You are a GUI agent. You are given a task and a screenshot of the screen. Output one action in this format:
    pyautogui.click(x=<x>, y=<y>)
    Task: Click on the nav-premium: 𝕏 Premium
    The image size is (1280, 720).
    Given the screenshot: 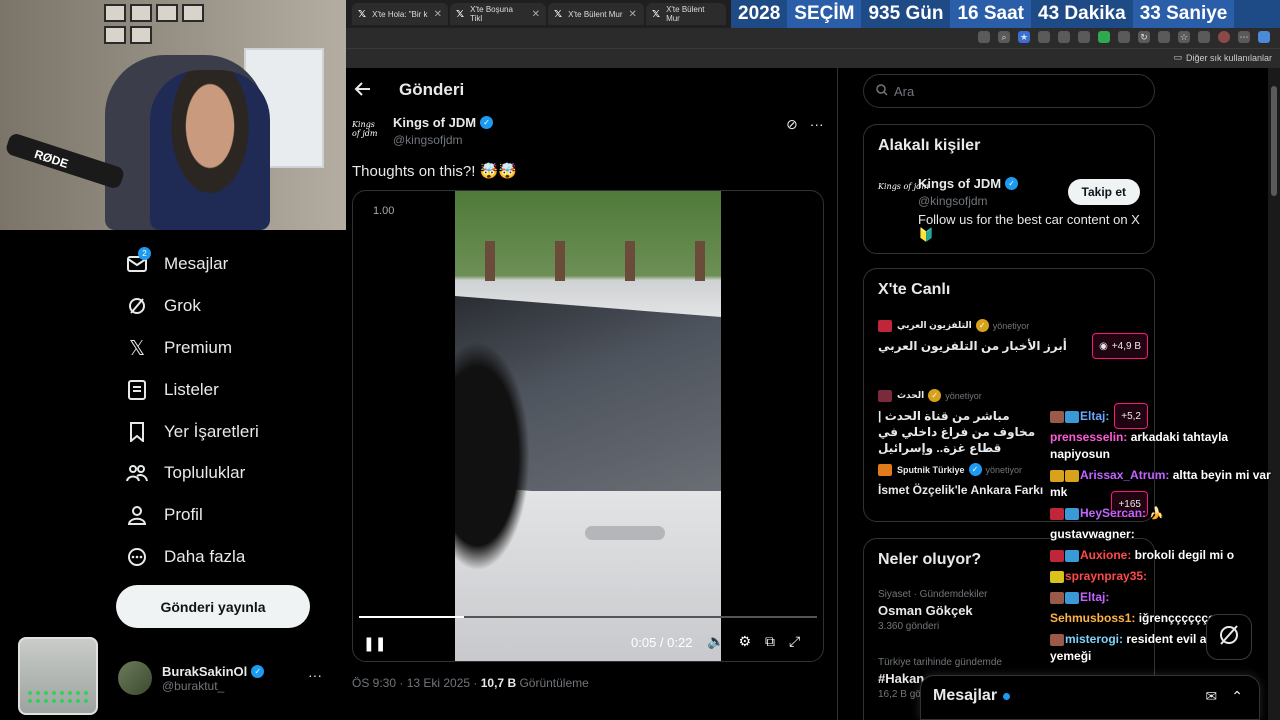 What is the action you would take?
    pyautogui.click(x=179, y=348)
    